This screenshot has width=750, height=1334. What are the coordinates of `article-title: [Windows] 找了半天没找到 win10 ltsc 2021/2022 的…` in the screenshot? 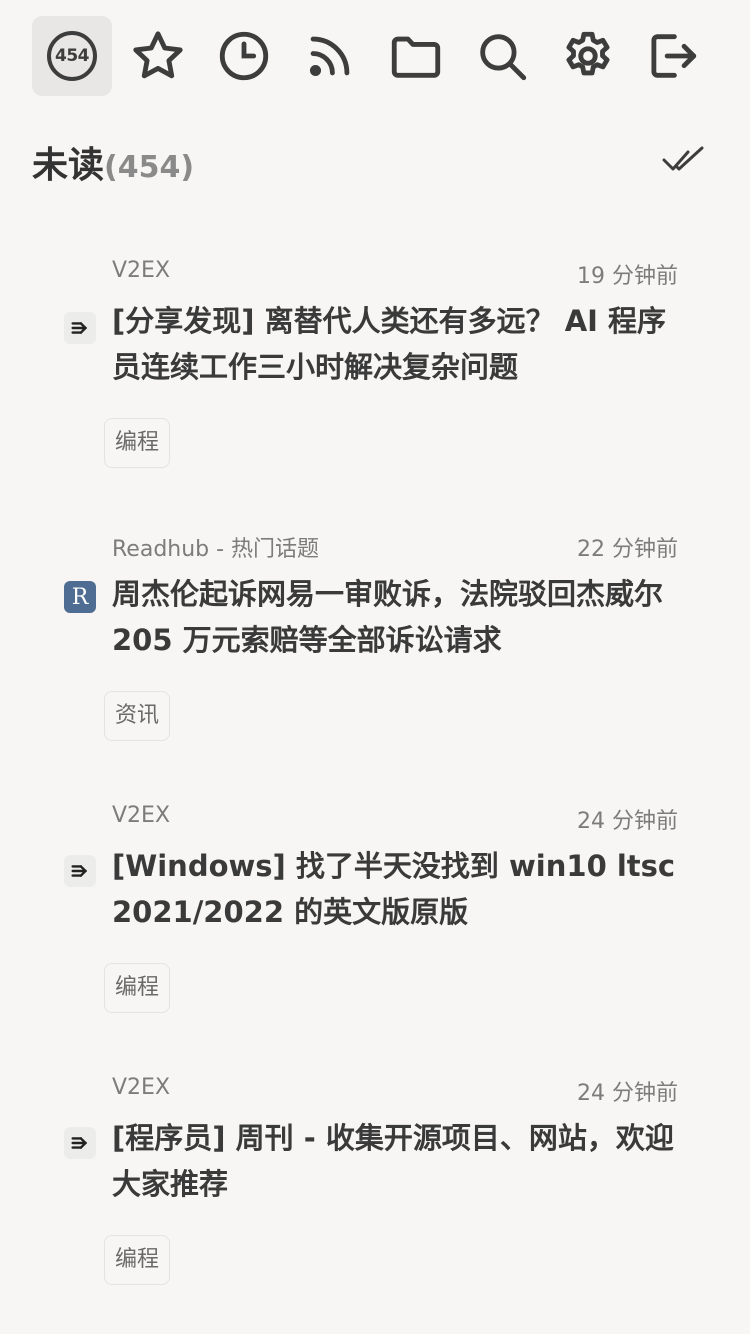 It's located at (397, 889).